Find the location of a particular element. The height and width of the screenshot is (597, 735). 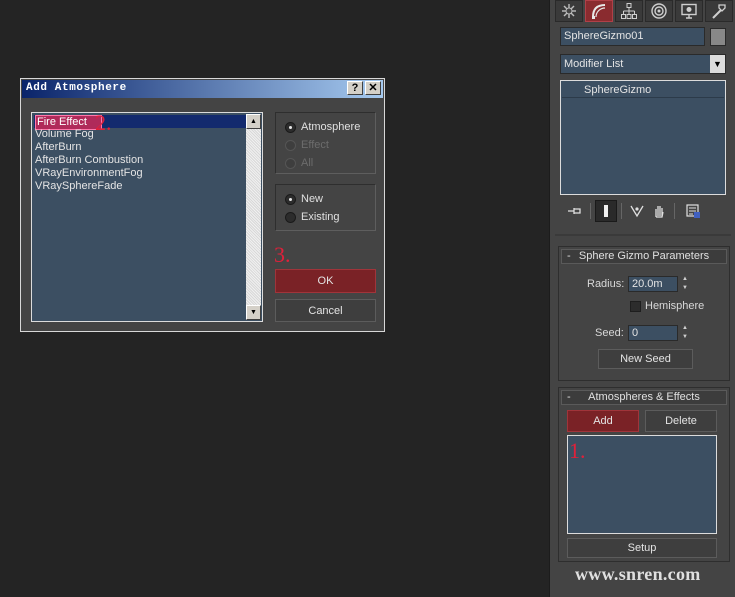

tab-hierarchy is located at coordinates (629, 11).